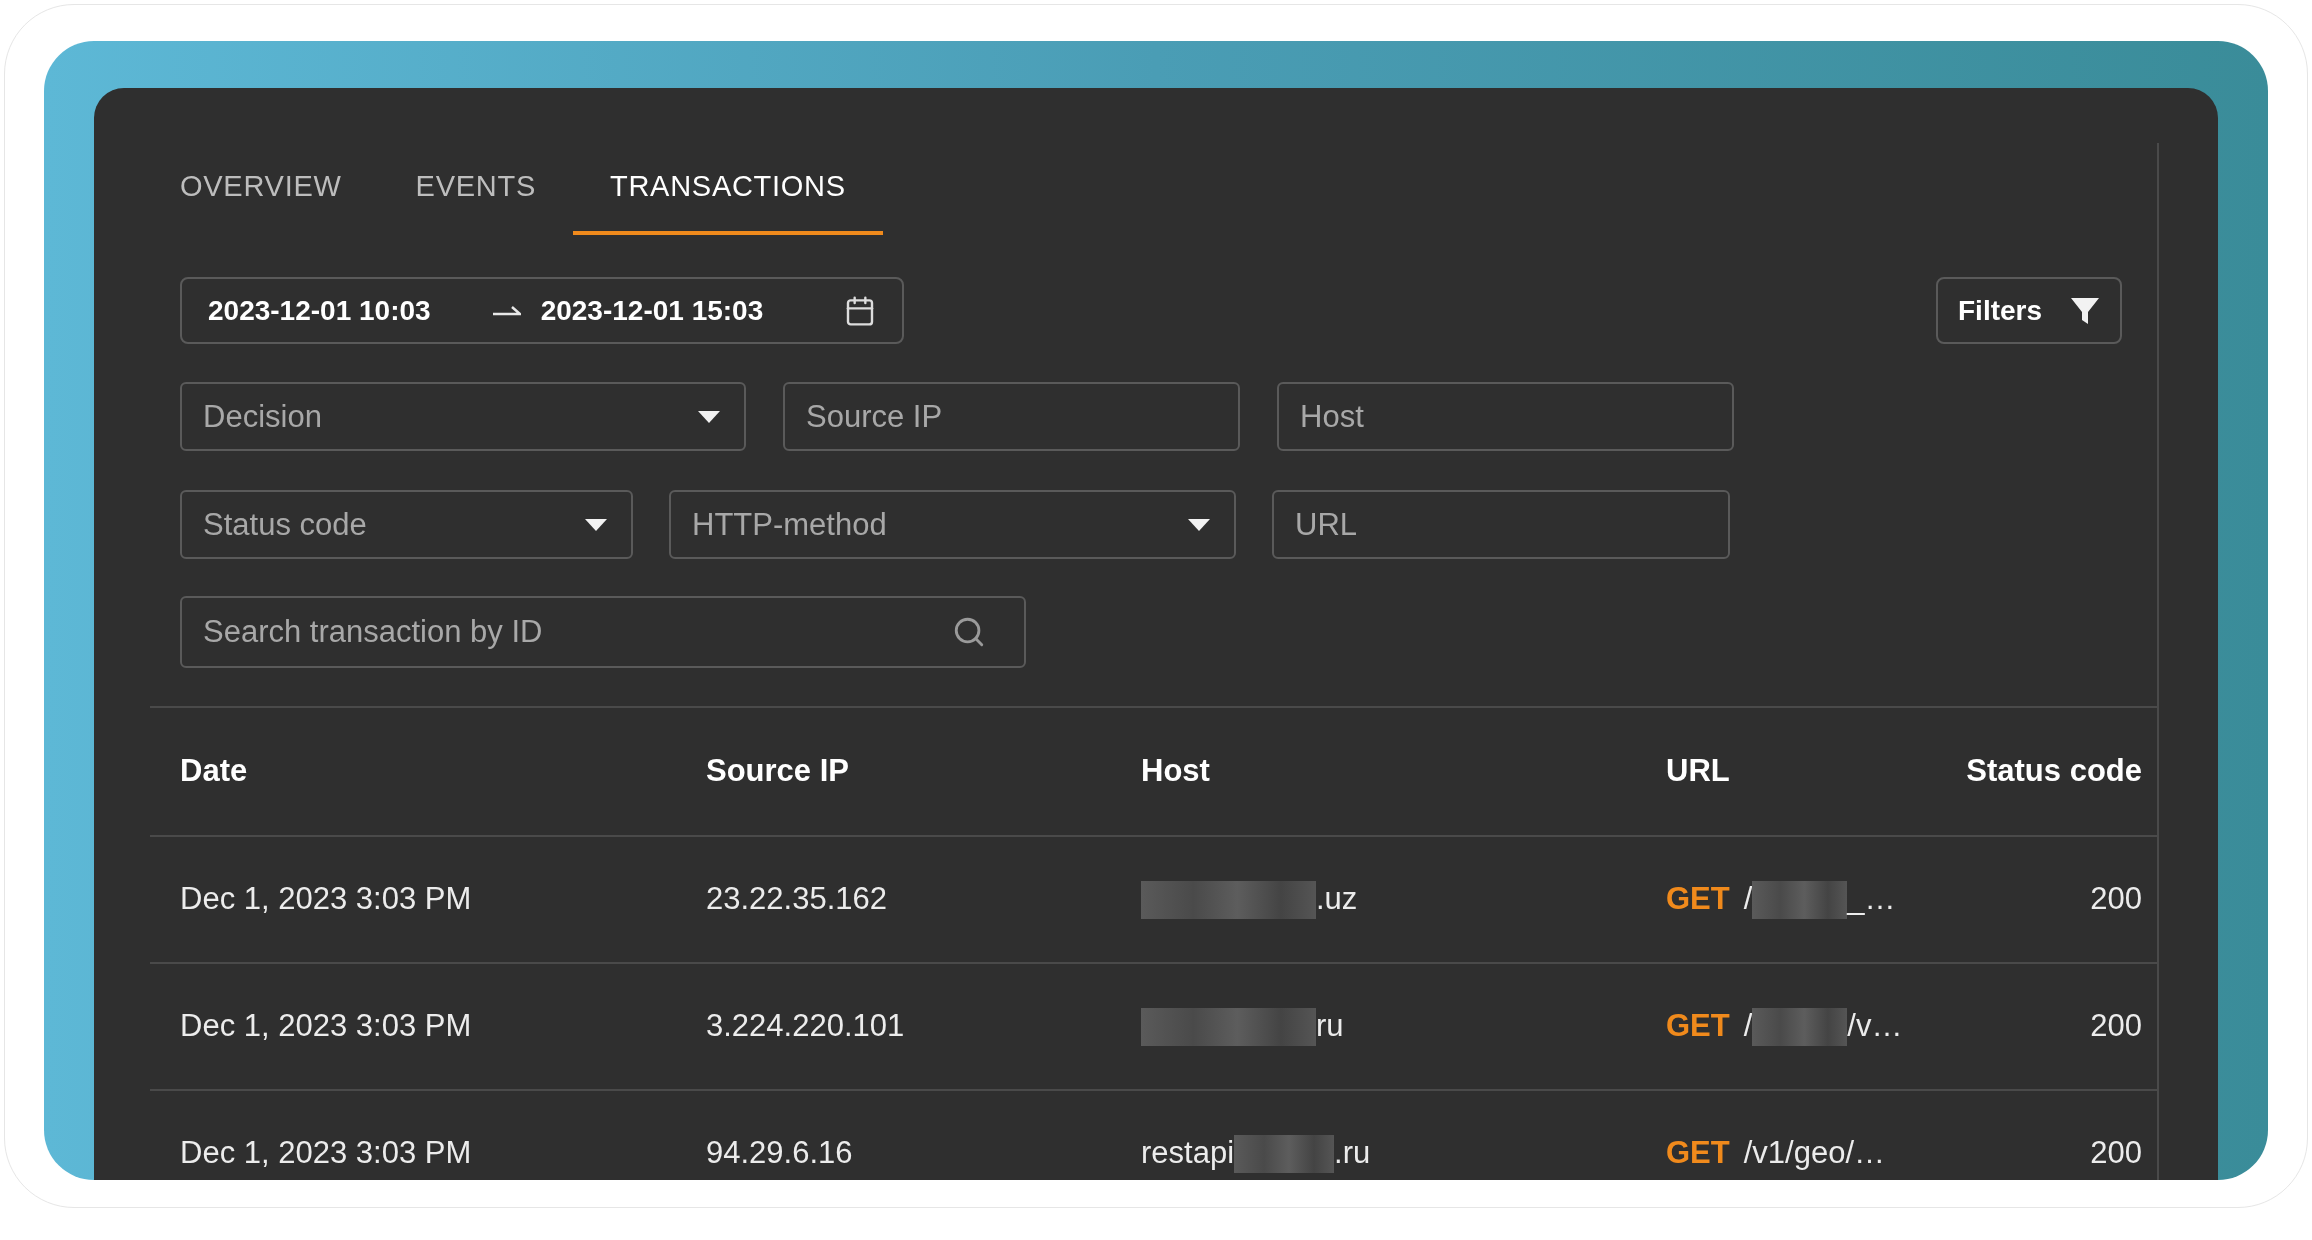 The width and height of the screenshot is (2312, 1240). What do you see at coordinates (475, 189) in the screenshot?
I see `tab: EVENTS` at bounding box center [475, 189].